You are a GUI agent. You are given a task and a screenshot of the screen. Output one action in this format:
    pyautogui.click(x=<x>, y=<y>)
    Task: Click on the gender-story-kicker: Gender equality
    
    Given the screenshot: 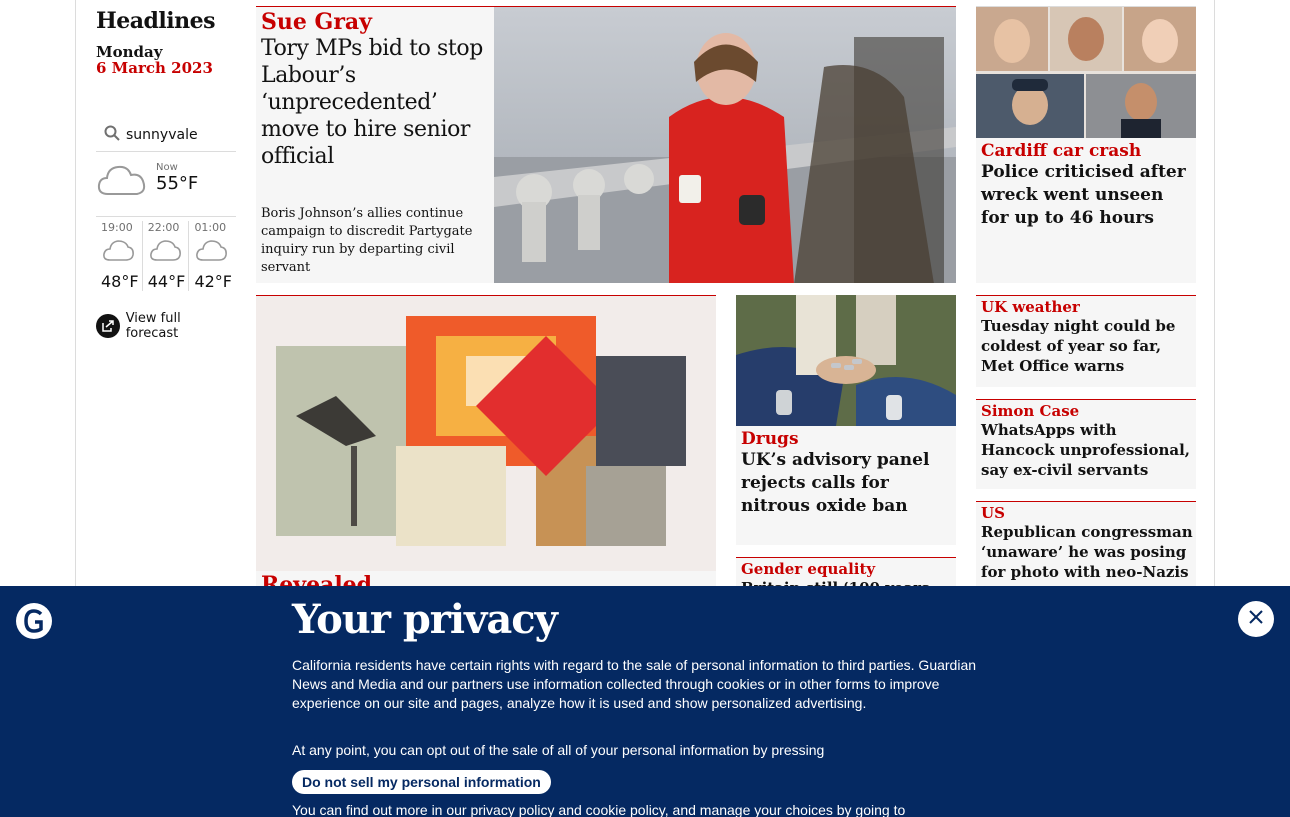 What is the action you would take?
    pyautogui.click(x=847, y=569)
    